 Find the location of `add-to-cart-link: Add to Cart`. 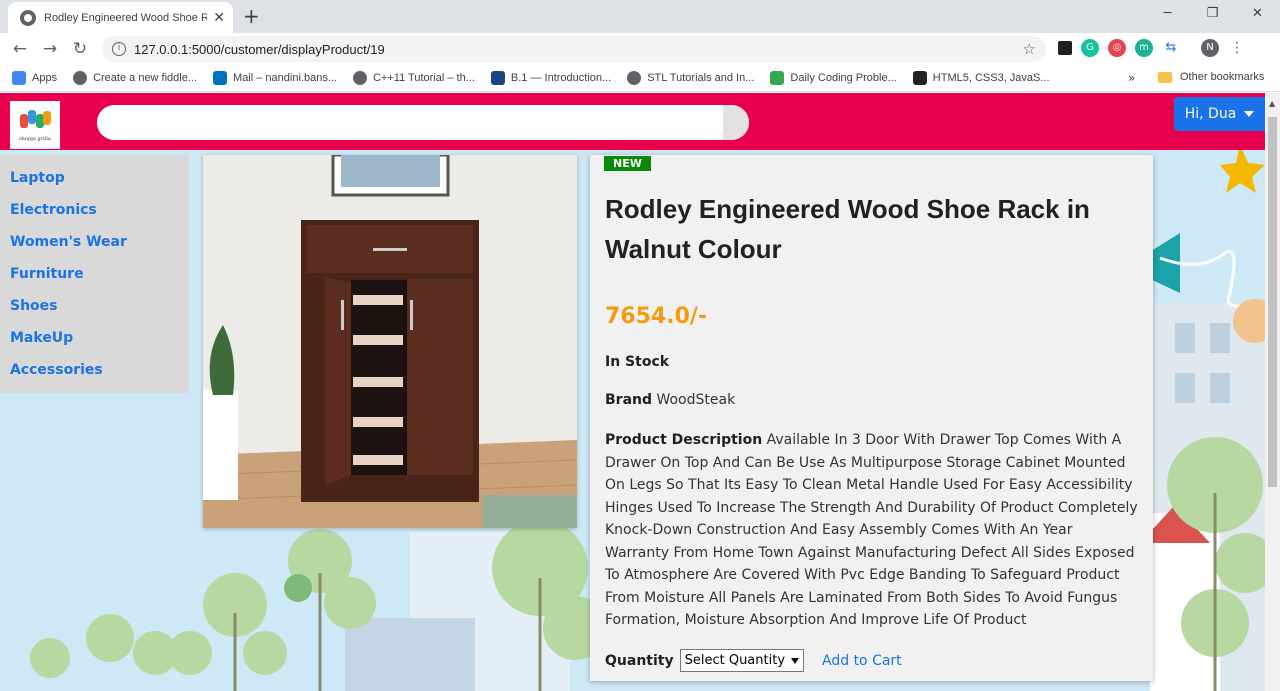

add-to-cart-link: Add to Cart is located at coordinates (862, 661).